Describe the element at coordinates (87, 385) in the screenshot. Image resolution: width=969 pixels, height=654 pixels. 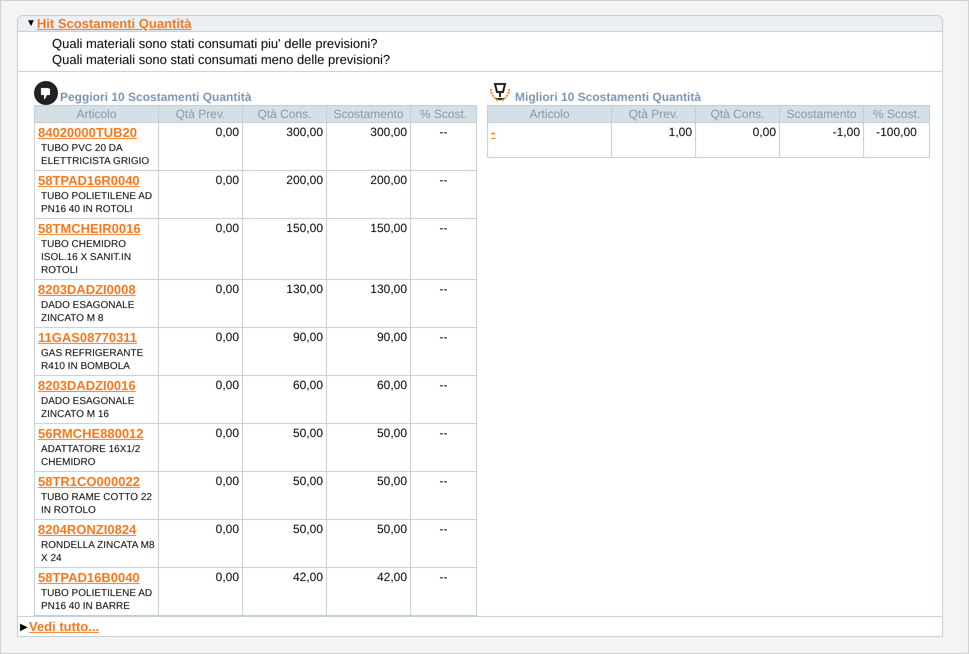
I see `article-code-link: 8203DADZI0016` at that location.